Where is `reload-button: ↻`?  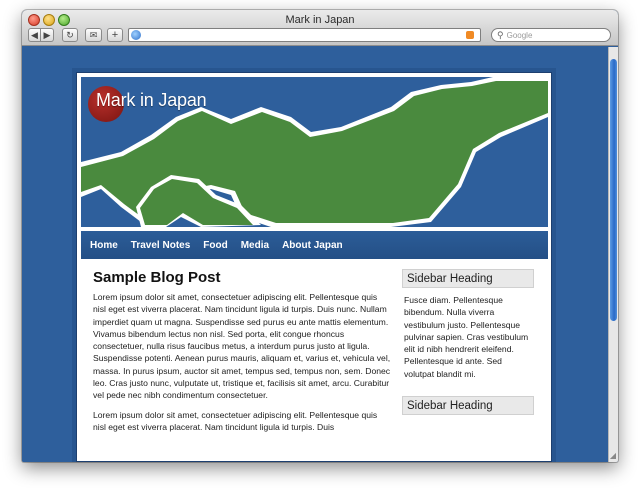 reload-button: ↻ is located at coordinates (70, 35).